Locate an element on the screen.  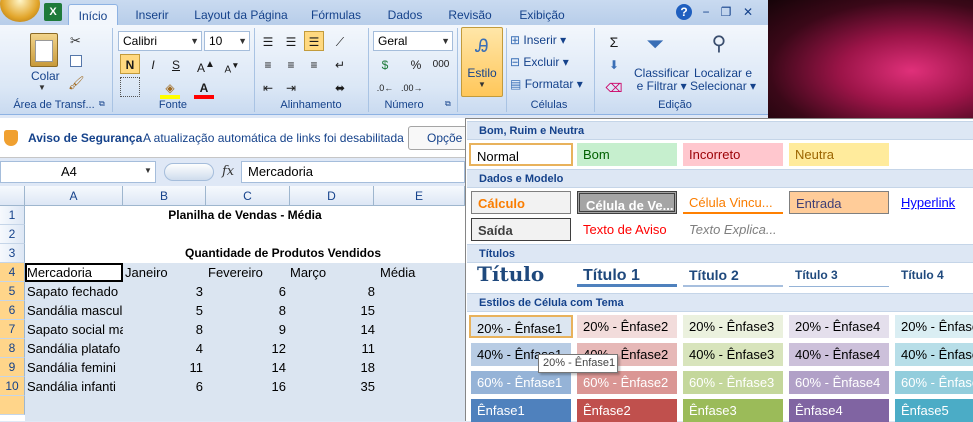
style-input: Entrada is located at coordinates (839, 202).